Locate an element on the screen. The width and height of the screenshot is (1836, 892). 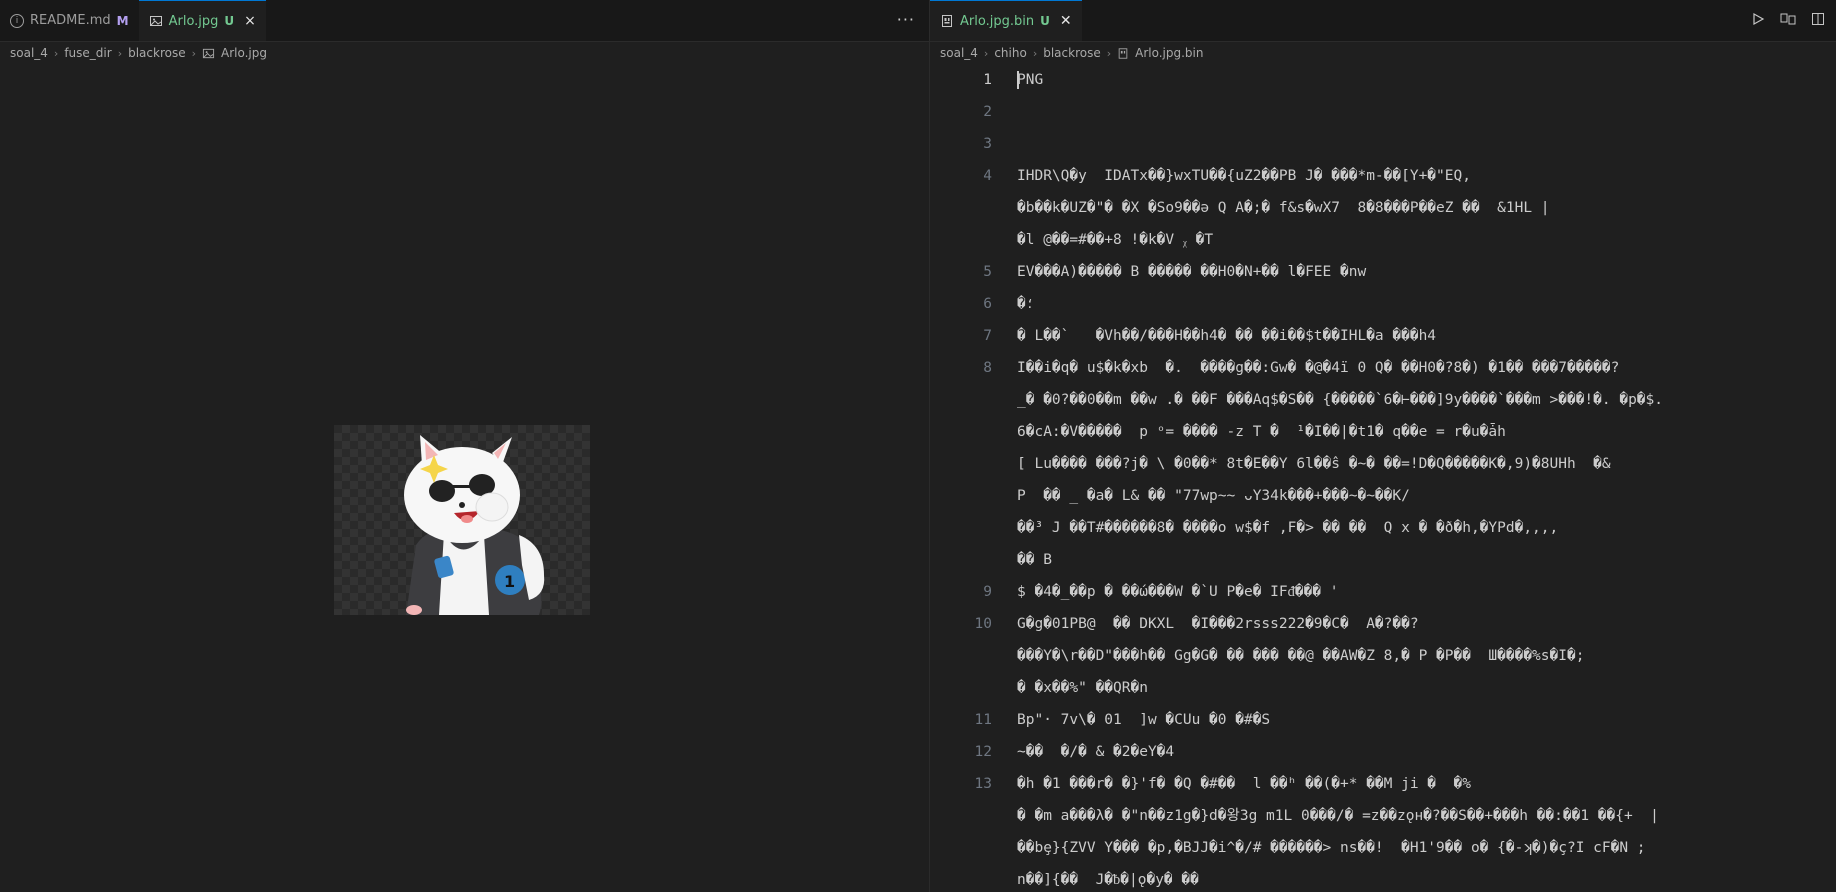
tab-readme: i README.md M is located at coordinates (69, 20).